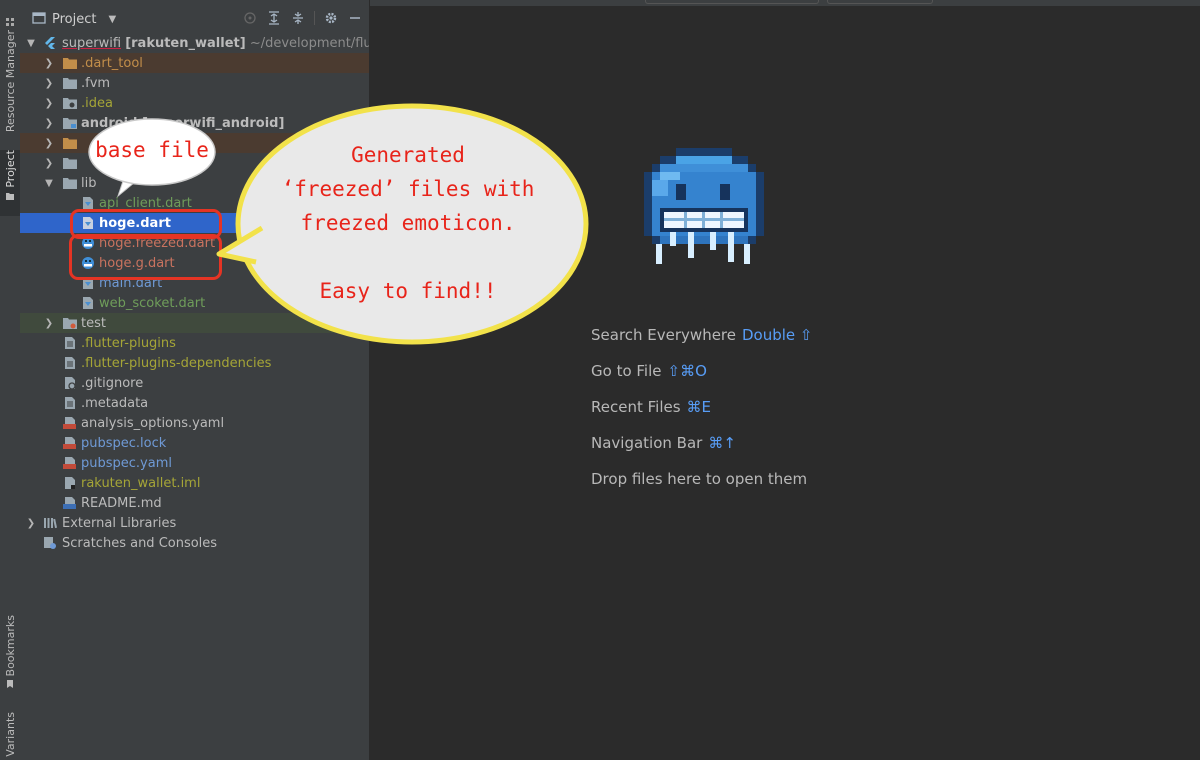  What do you see at coordinates (408, 155) in the screenshot?
I see `callout-generated-line1: Generated` at bounding box center [408, 155].